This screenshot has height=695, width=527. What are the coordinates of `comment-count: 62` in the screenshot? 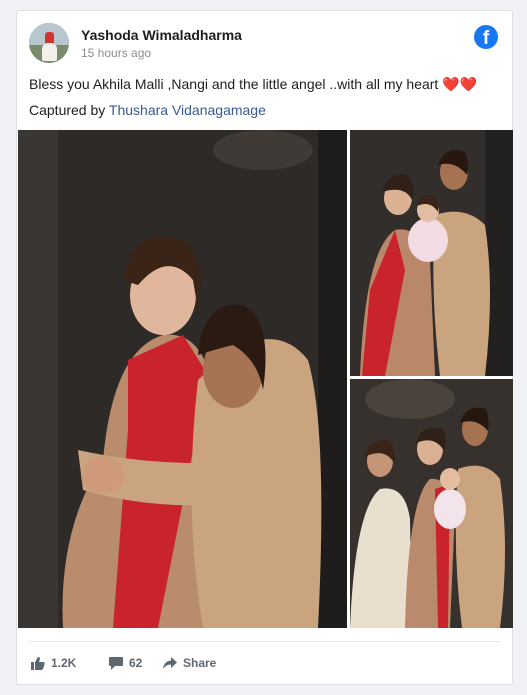 It's located at (136, 663).